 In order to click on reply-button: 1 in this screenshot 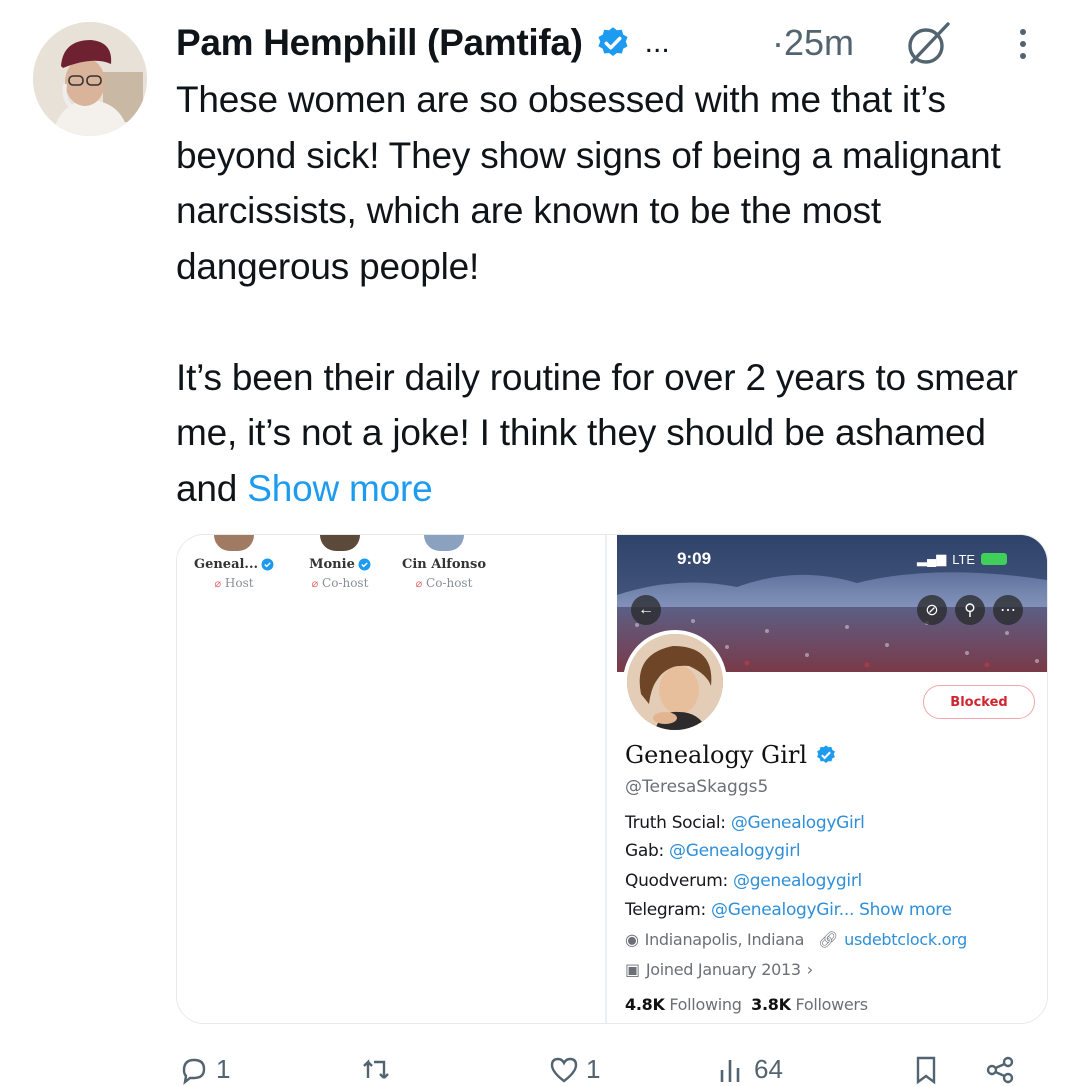, I will do `click(204, 1069)`.